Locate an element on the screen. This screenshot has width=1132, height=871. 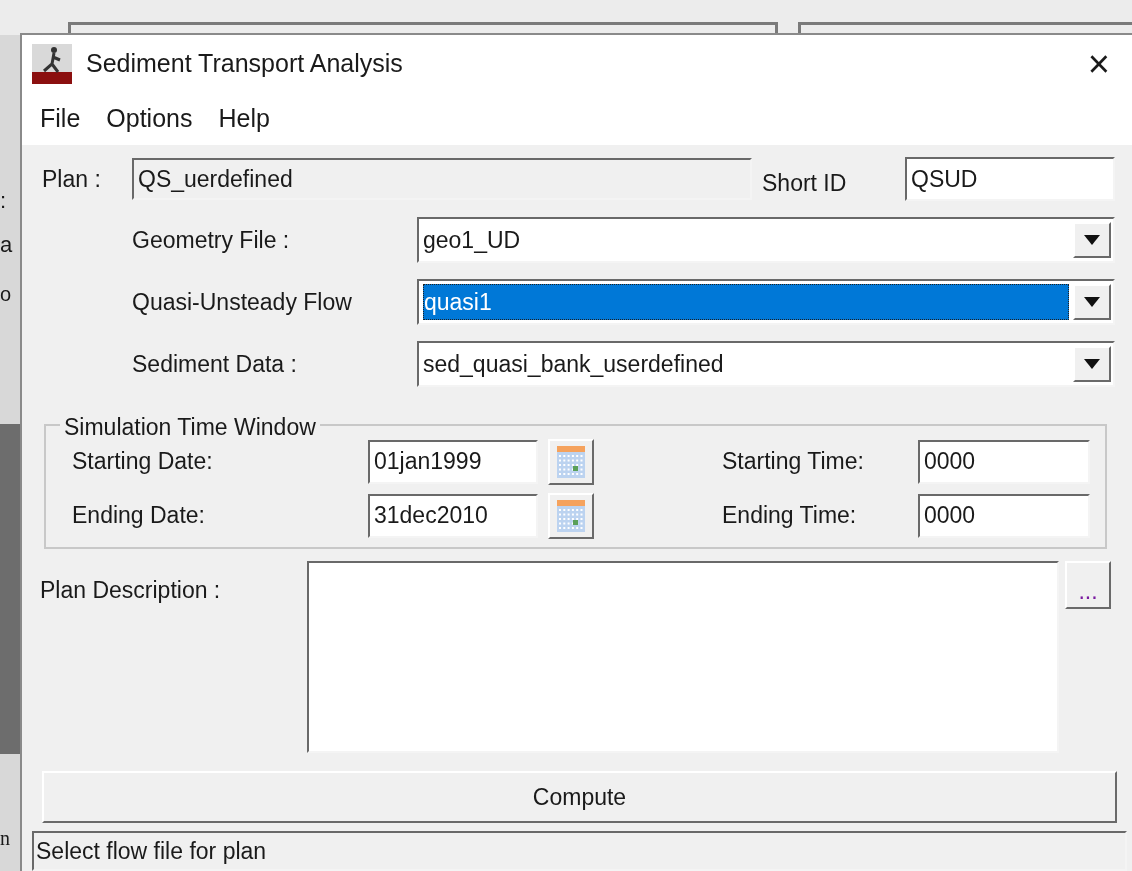
background-text: o is located at coordinates (6, 294).